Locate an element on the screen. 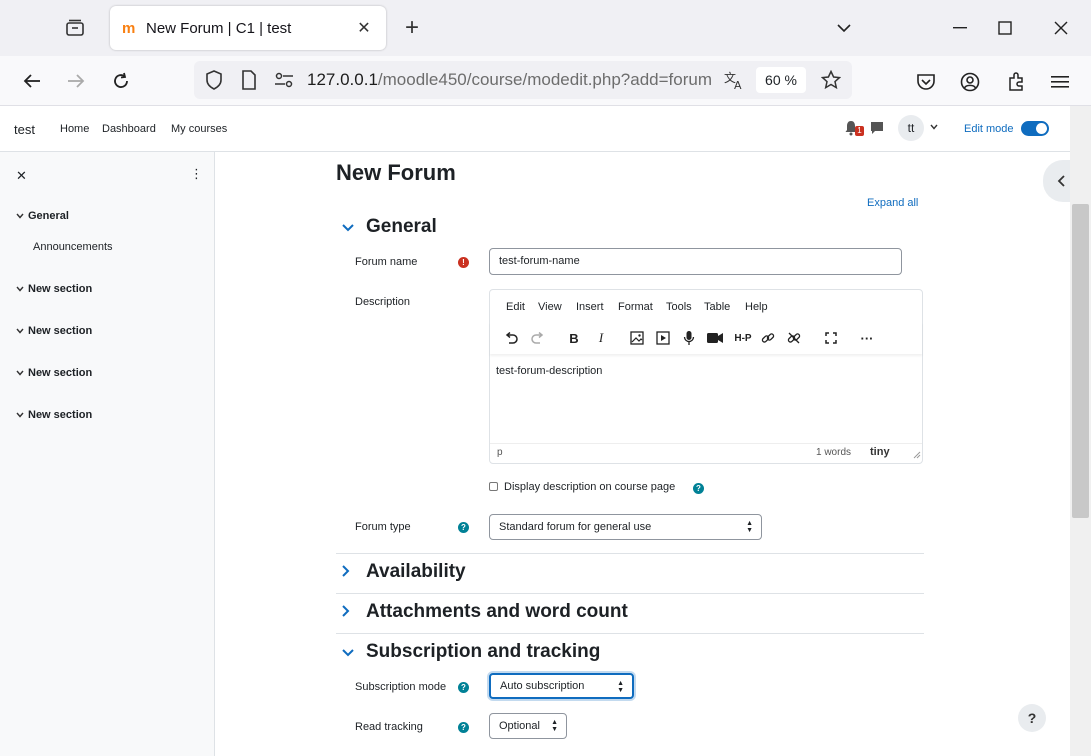  video-camera-icon is located at coordinates (715, 338).